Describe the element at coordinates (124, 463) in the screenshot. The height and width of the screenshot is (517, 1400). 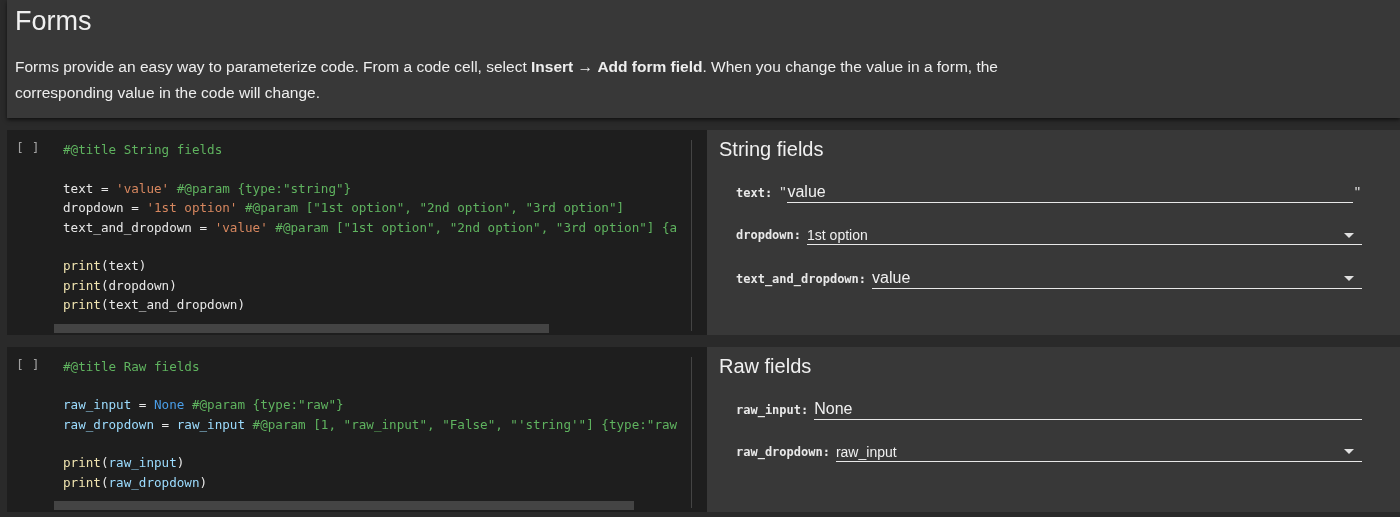
I see `code-line: print(raw_input)` at that location.